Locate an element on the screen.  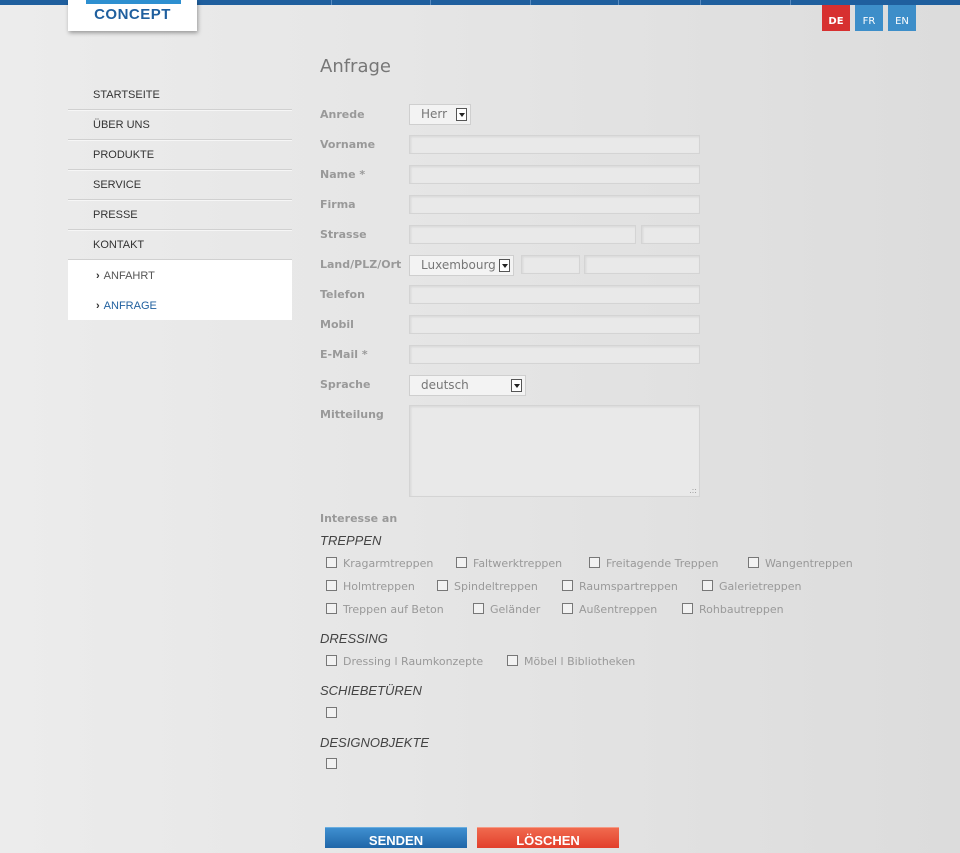
logo-text: CONCEPT is located at coordinates (132, 14).